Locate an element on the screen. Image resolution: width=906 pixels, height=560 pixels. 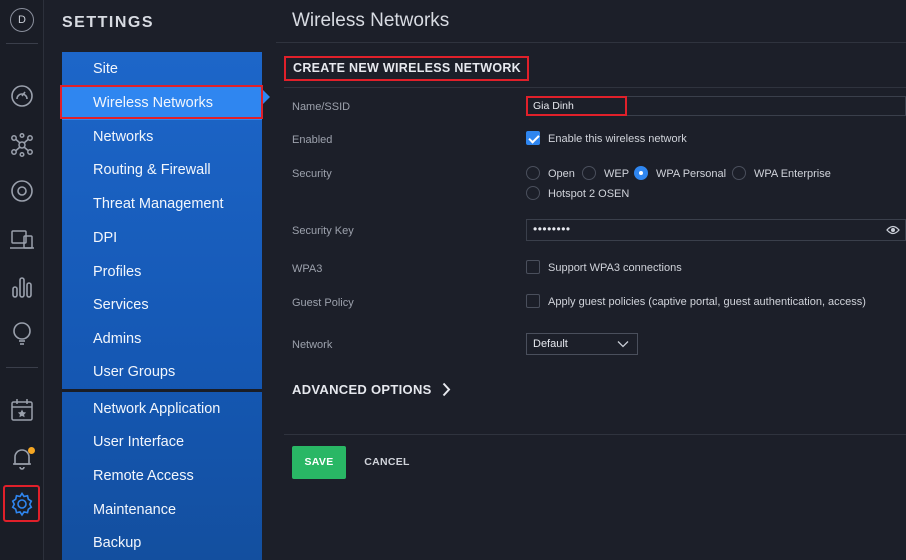
menu-item-user-interface: User Interface is located at coordinates (162, 442).